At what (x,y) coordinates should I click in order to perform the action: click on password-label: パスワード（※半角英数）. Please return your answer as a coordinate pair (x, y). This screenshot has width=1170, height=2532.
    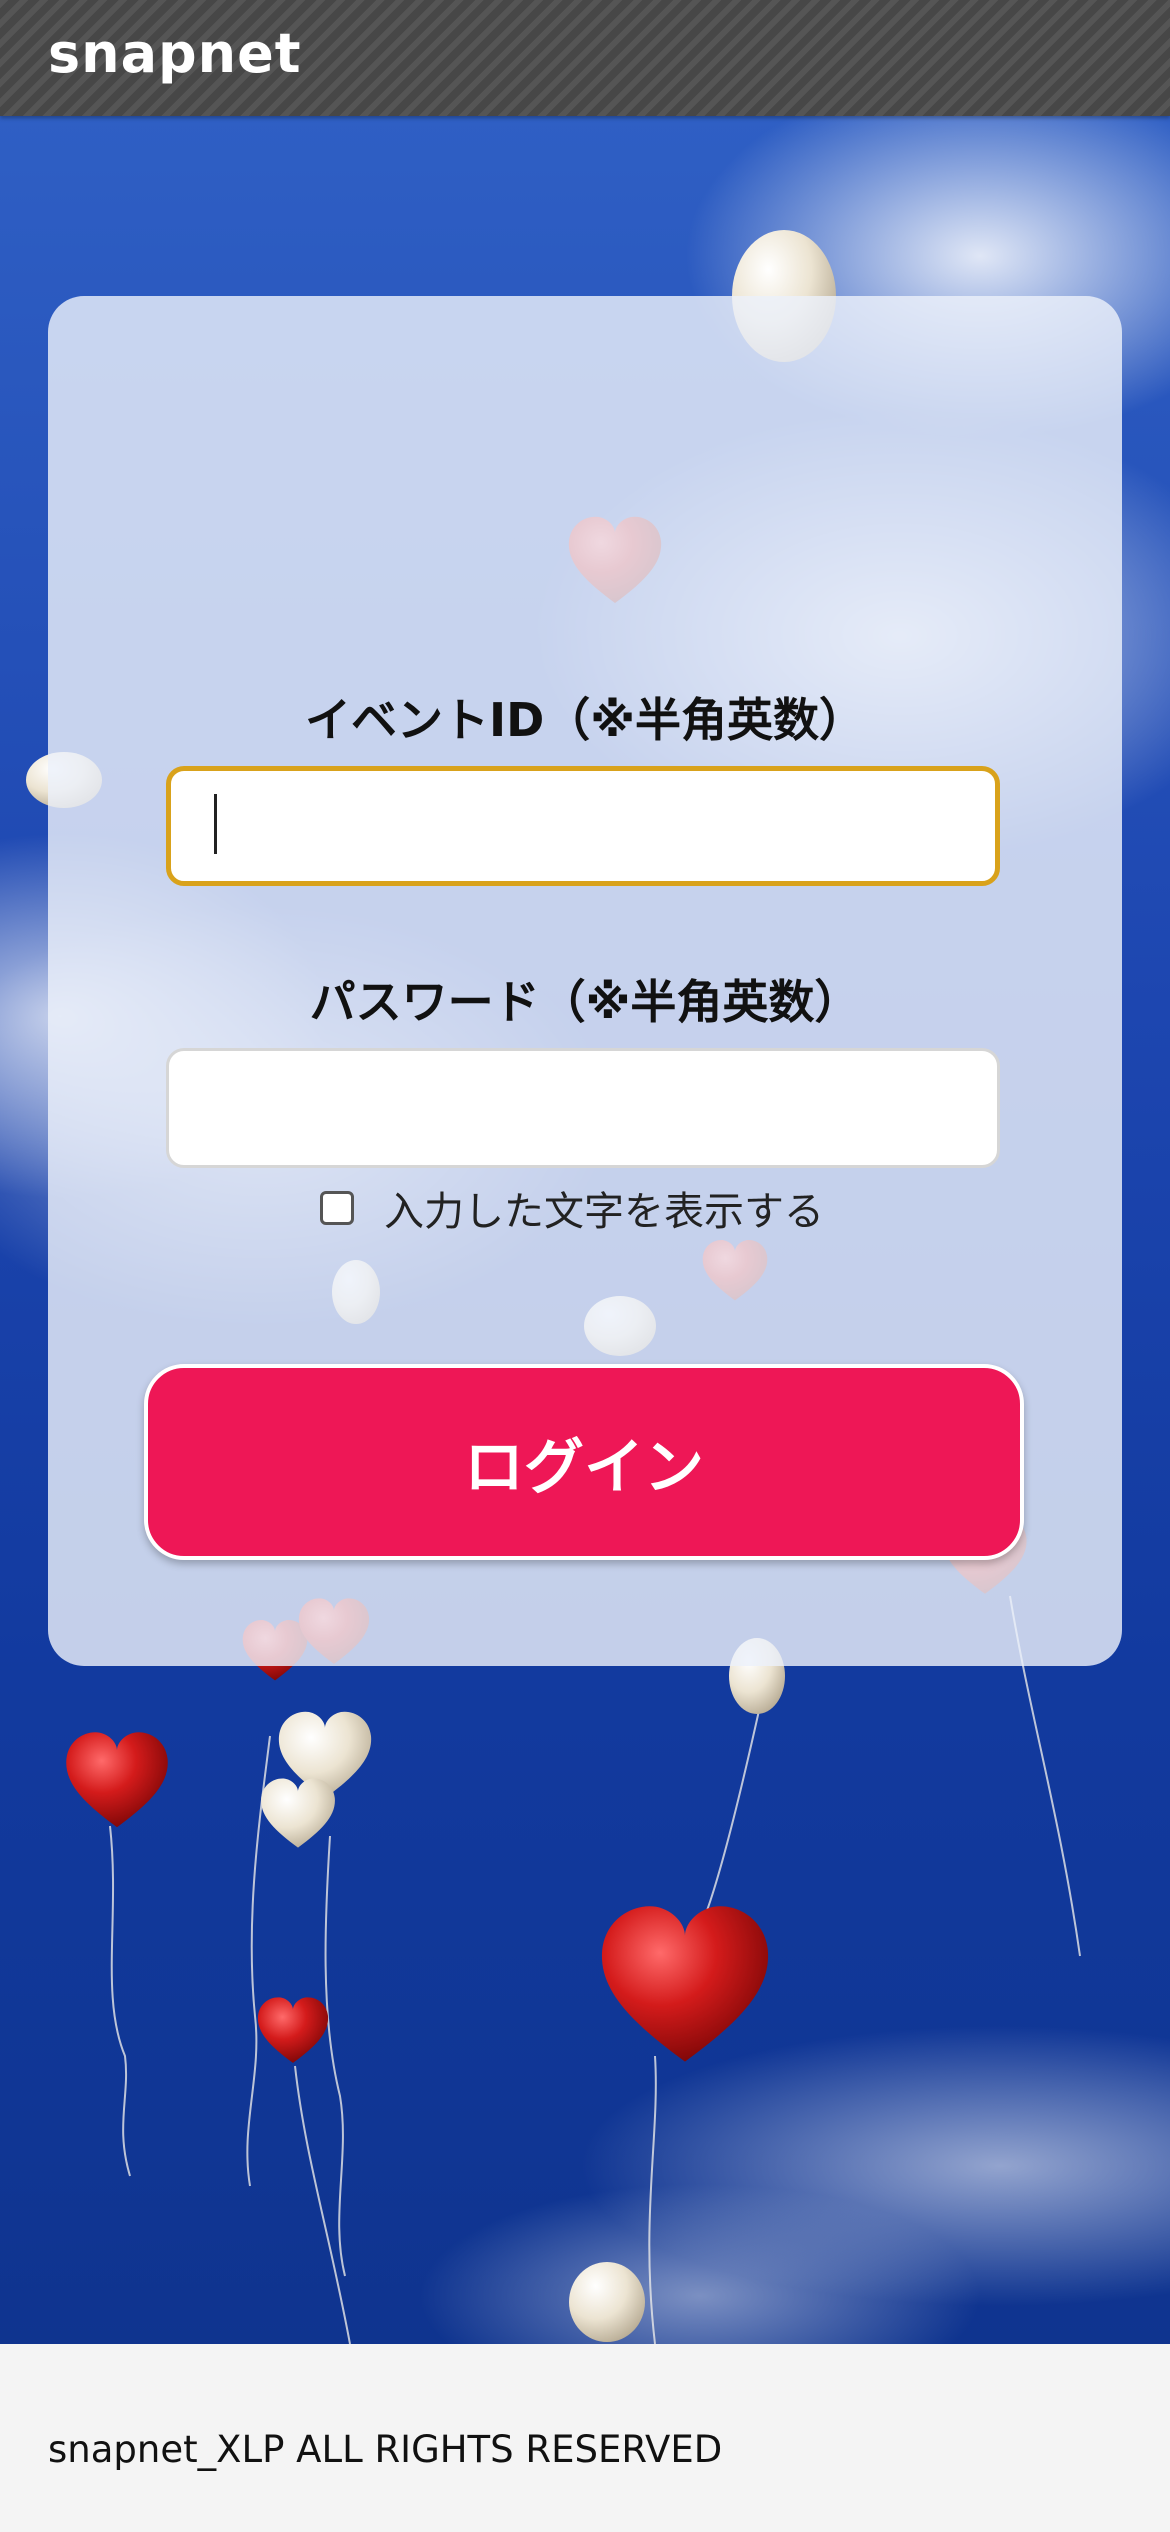
    Looking at the image, I should click on (585, 1002).